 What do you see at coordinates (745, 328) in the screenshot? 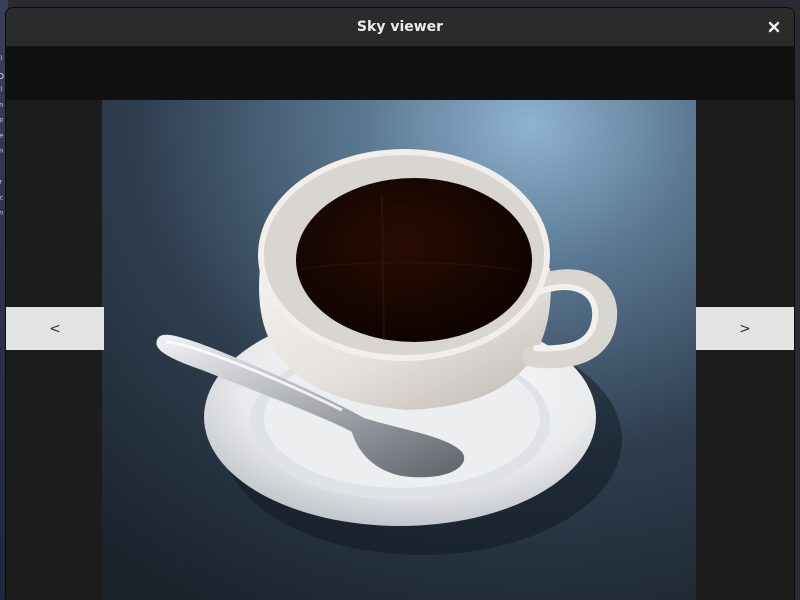
I see `next-image-button: >` at bounding box center [745, 328].